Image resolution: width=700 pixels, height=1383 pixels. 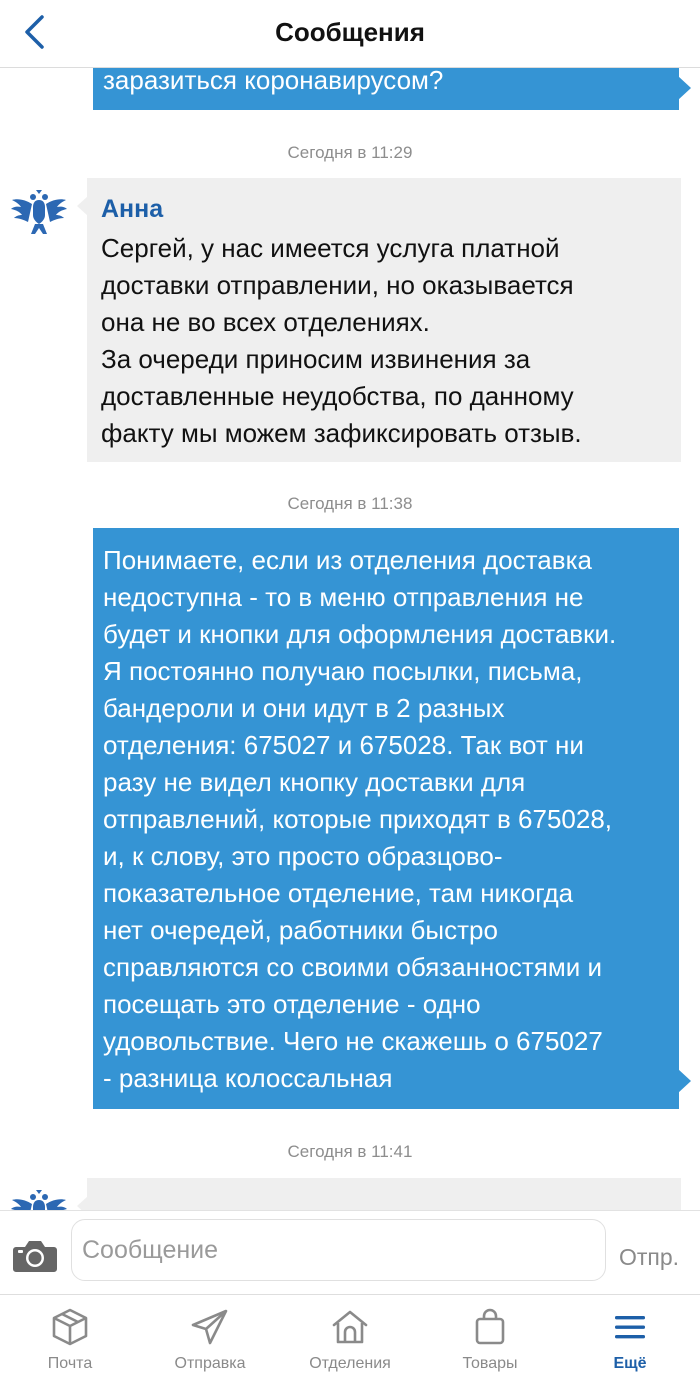 I want to click on tab-label: Почта, so click(x=70, y=1363).